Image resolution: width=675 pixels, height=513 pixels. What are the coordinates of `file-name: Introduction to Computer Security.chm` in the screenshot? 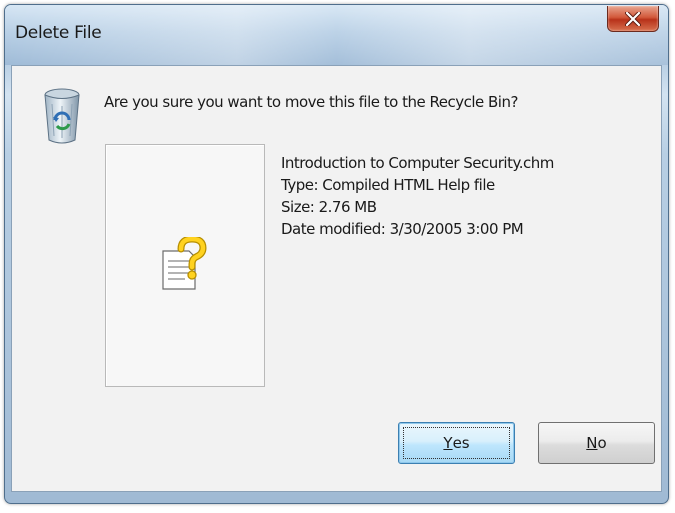 It's located at (417, 163).